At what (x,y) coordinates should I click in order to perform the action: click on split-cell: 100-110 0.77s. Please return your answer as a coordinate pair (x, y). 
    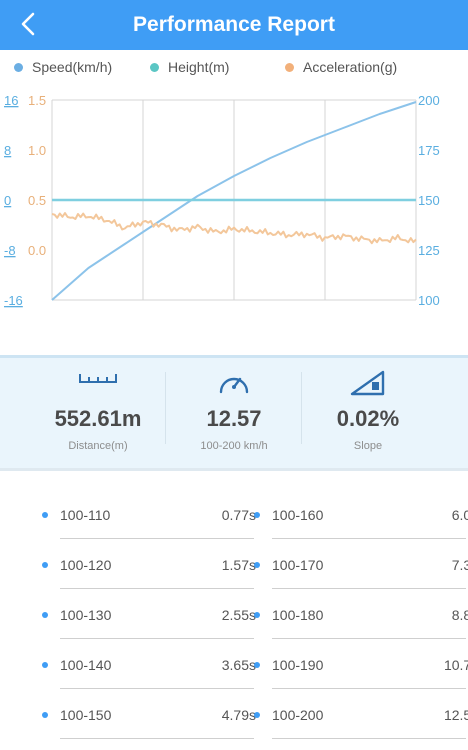
    Looking at the image, I should click on (149, 515).